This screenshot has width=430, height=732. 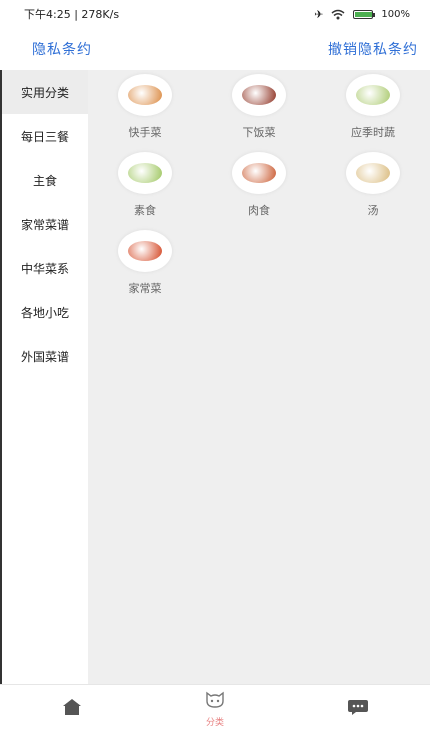 I want to click on status-bar: 下午4:25 | 278K/s ✈ 100%, so click(x=215, y=14).